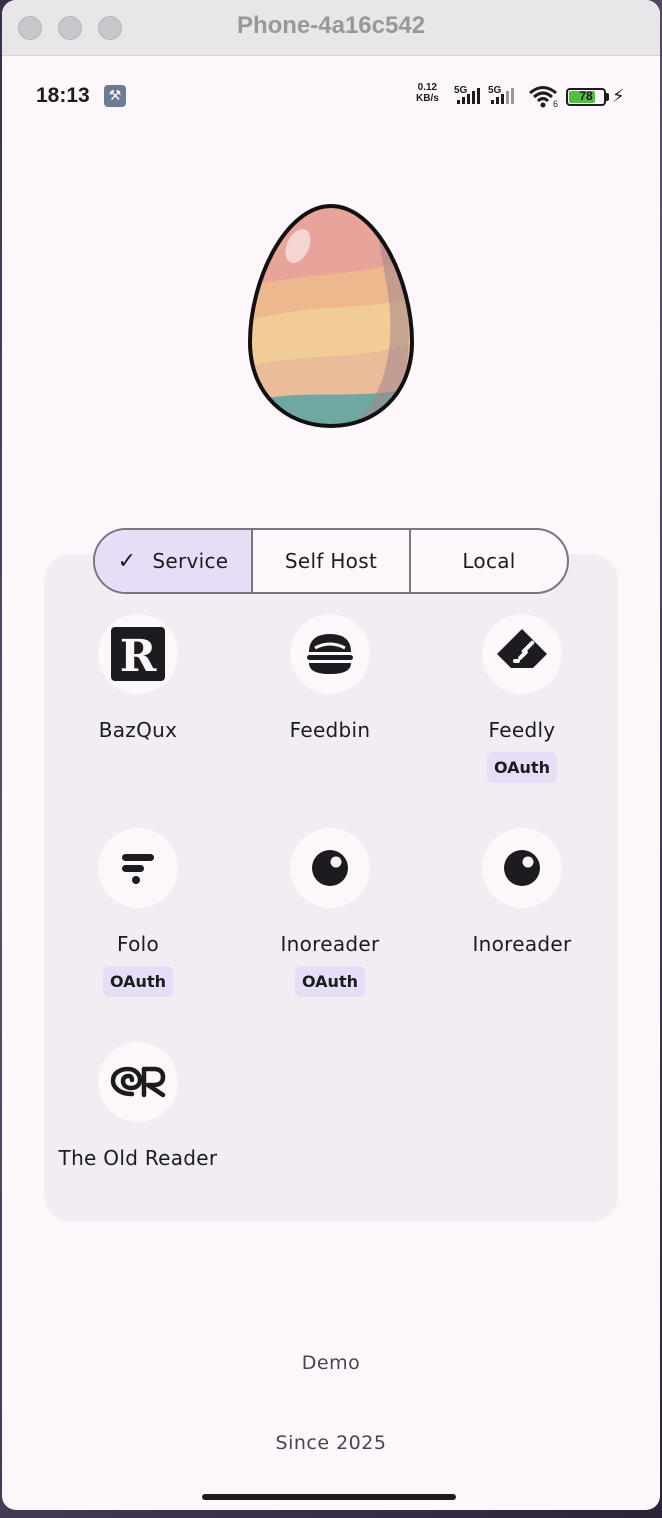 The image size is (662, 1518). I want to click on tab-self-host-label: Self Host, so click(331, 561).